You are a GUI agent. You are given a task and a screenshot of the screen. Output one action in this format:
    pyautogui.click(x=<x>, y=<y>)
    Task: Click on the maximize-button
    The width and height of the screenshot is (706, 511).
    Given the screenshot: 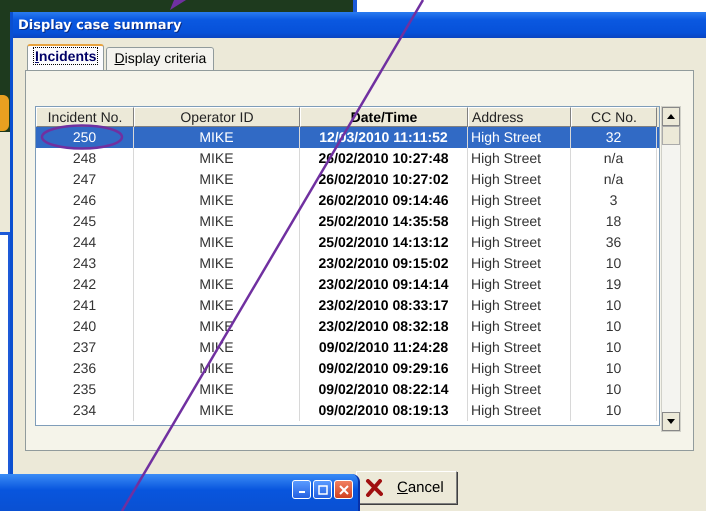 What is the action you would take?
    pyautogui.click(x=322, y=489)
    